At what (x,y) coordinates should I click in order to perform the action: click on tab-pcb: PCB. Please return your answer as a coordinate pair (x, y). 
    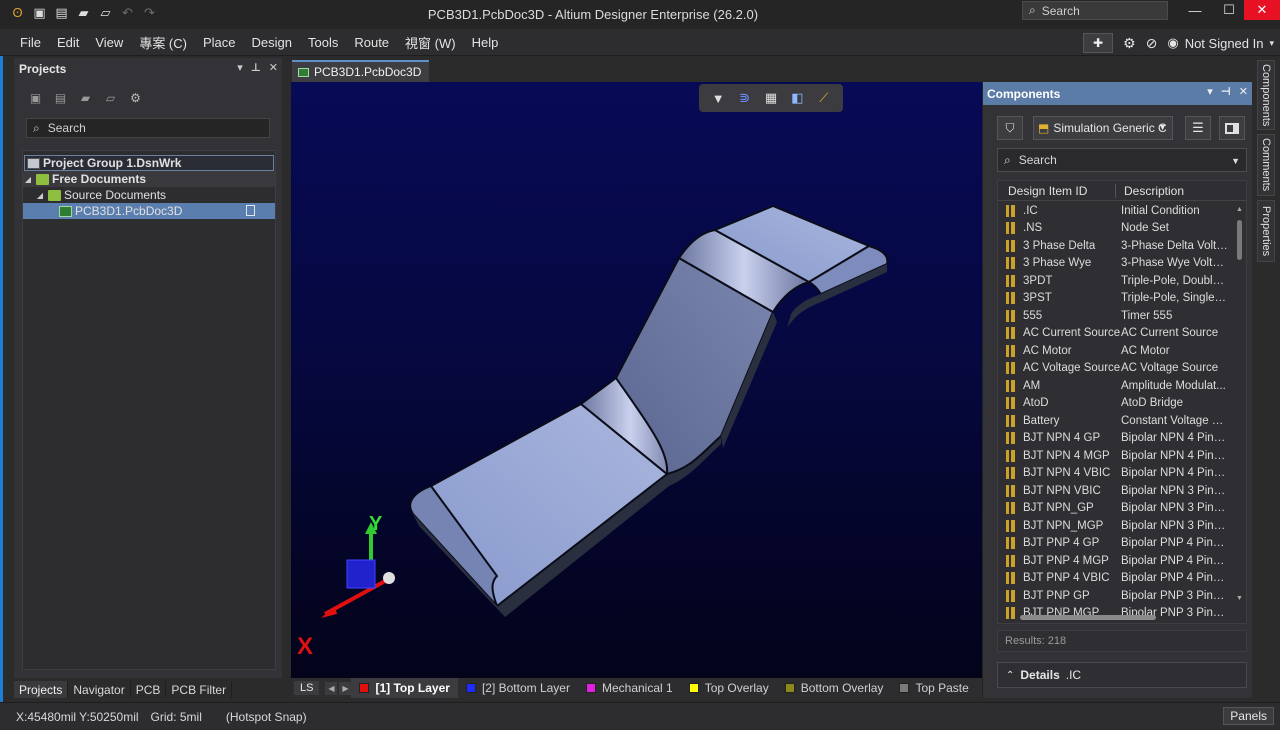
    Looking at the image, I should click on (149, 689).